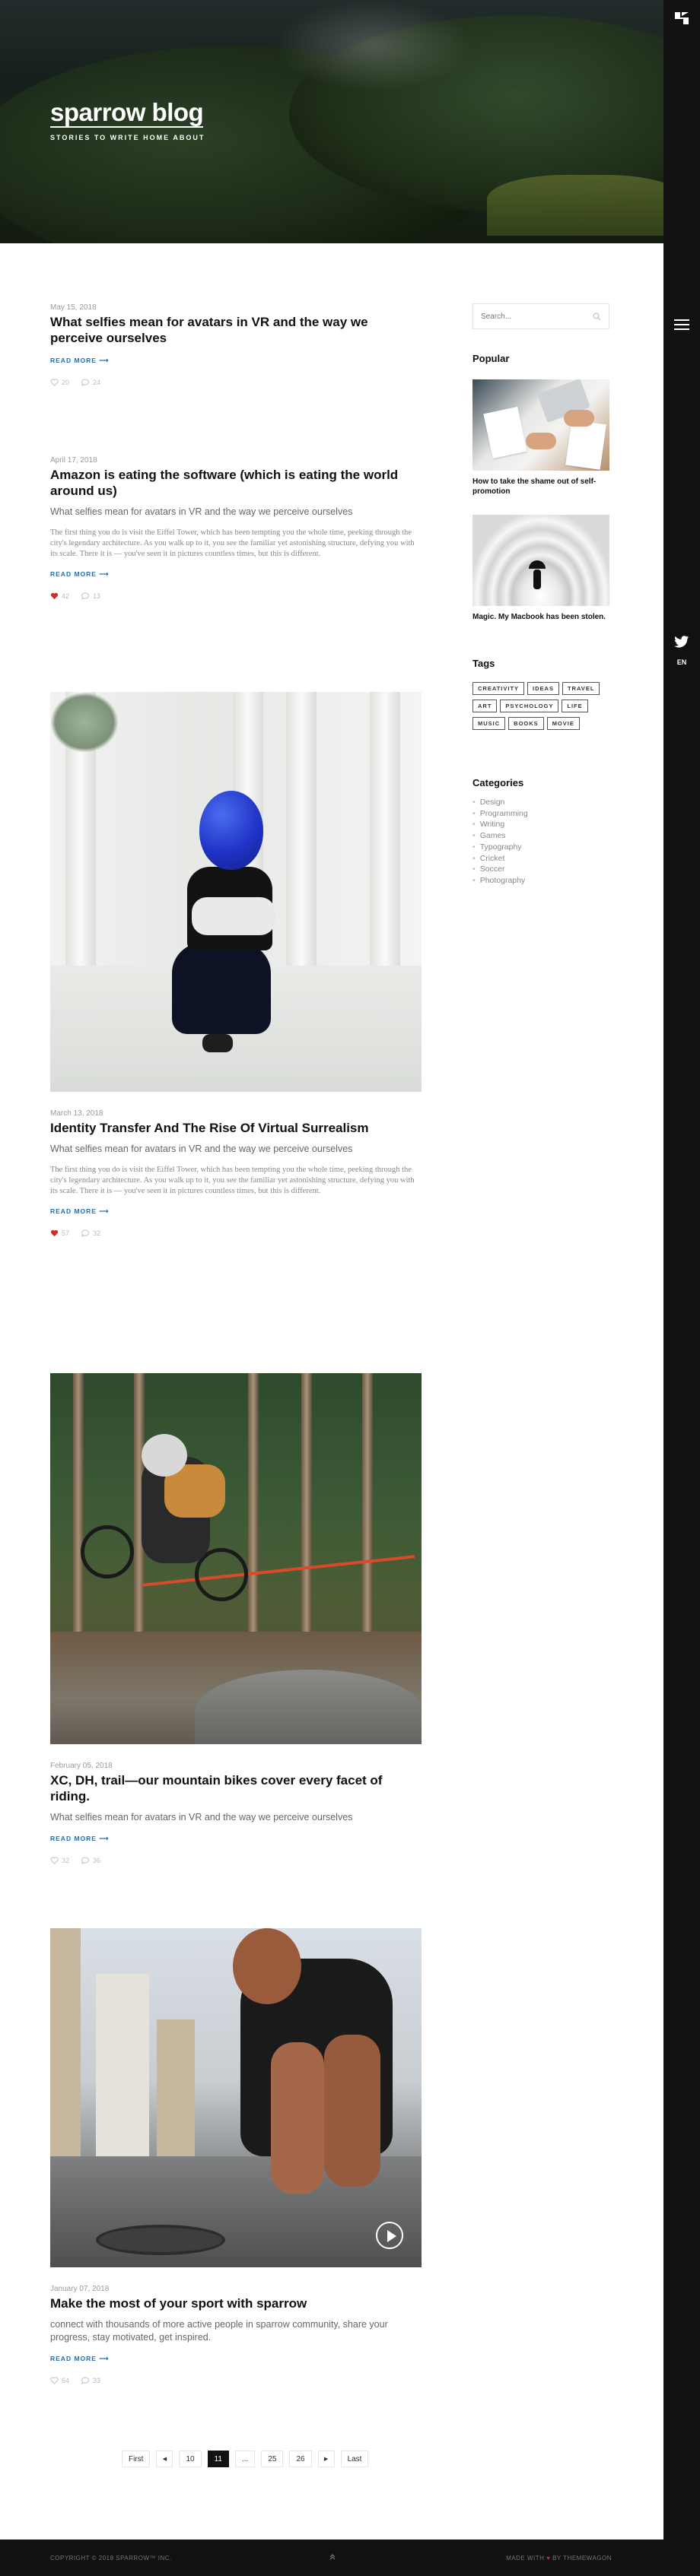  What do you see at coordinates (500, 870) in the screenshot?
I see `category-item: Soccer` at bounding box center [500, 870].